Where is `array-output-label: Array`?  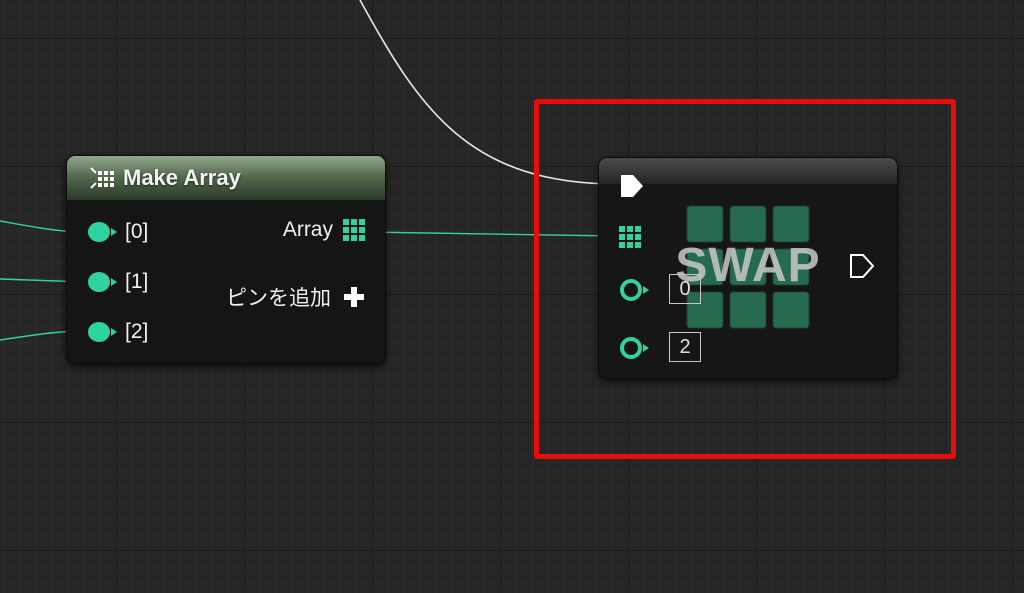 array-output-label: Array is located at coordinates (307, 229).